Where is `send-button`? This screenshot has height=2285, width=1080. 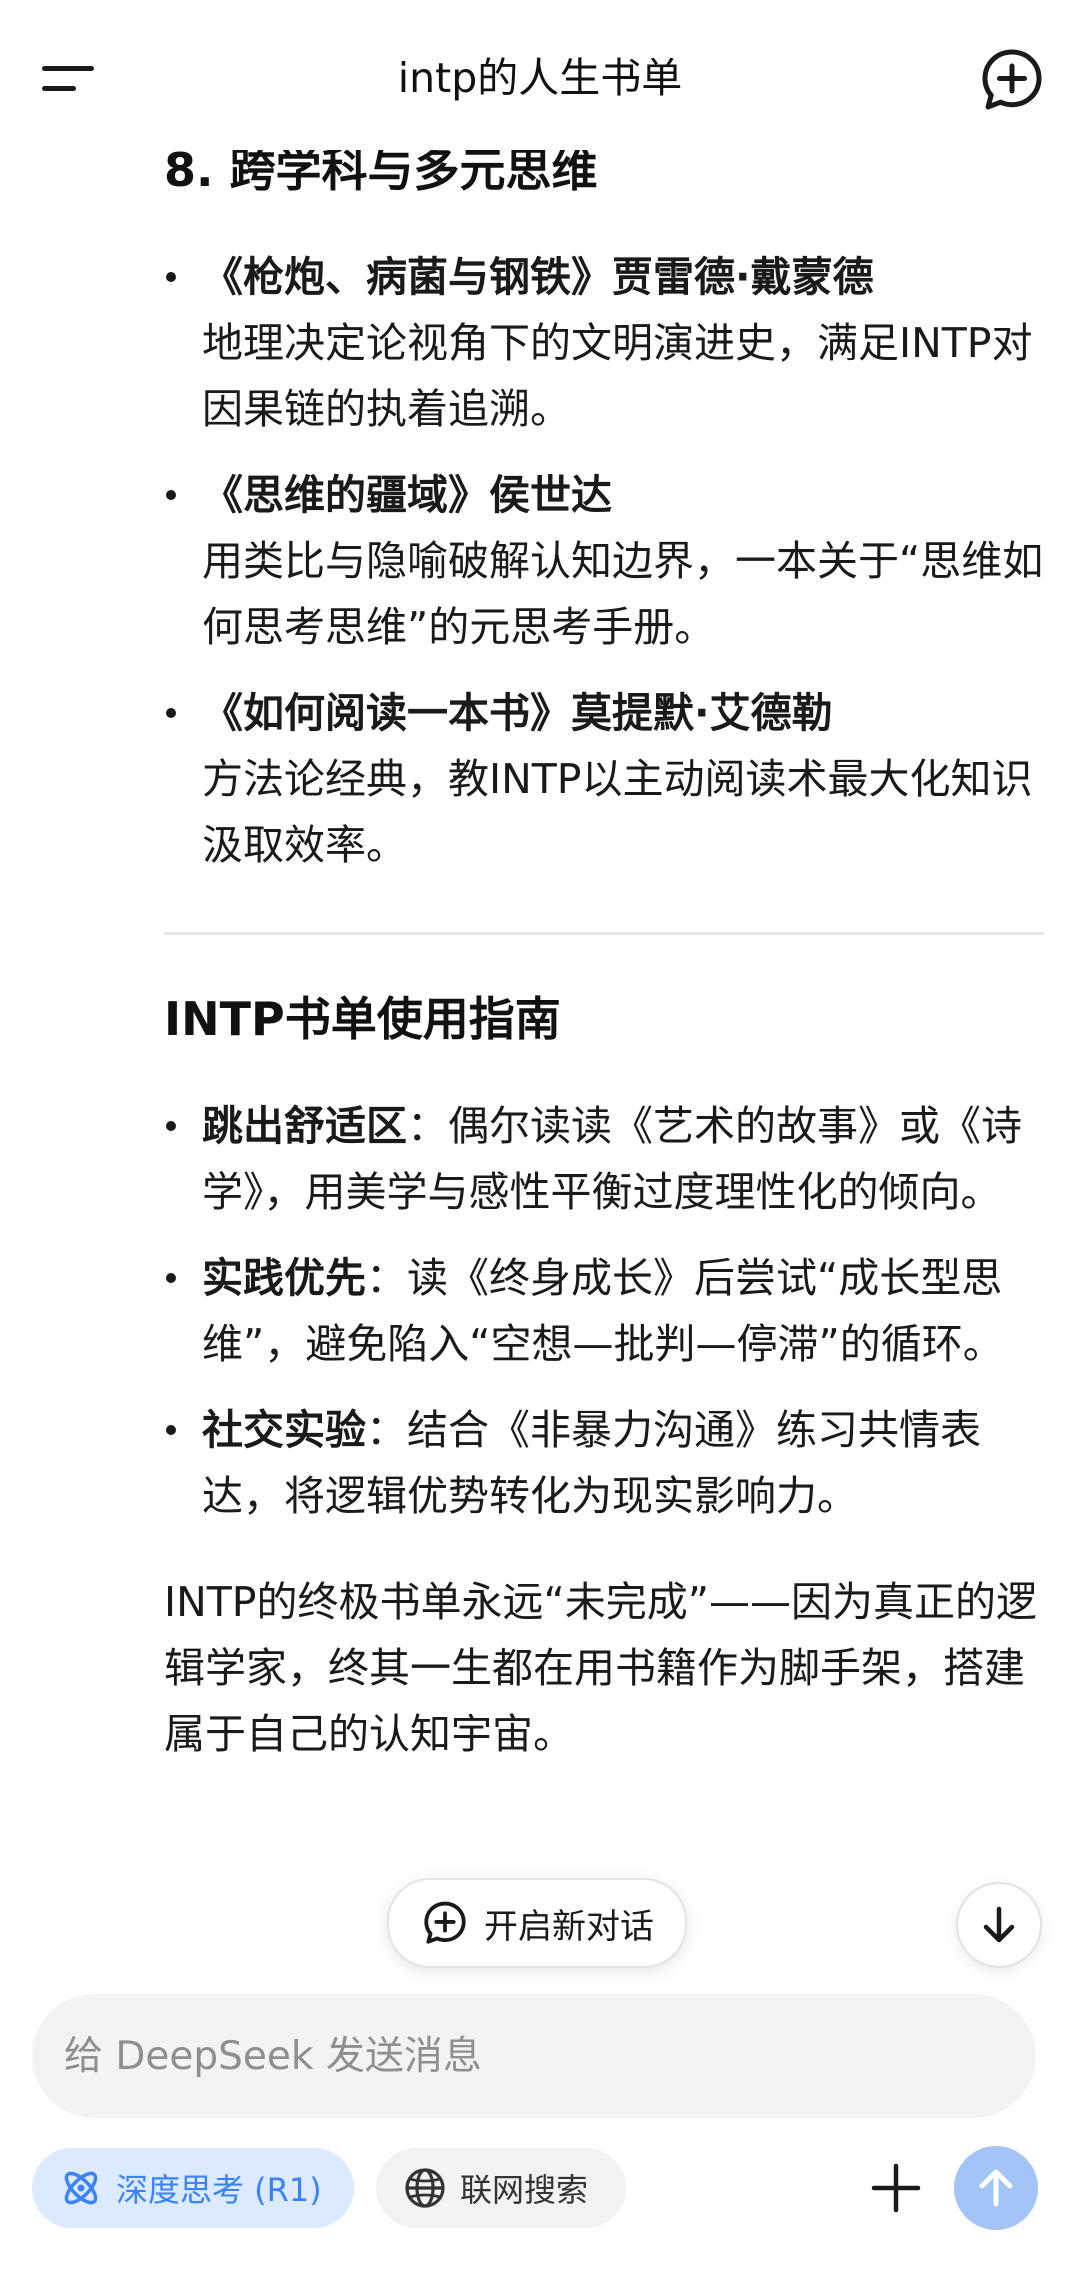 send-button is located at coordinates (996, 2188).